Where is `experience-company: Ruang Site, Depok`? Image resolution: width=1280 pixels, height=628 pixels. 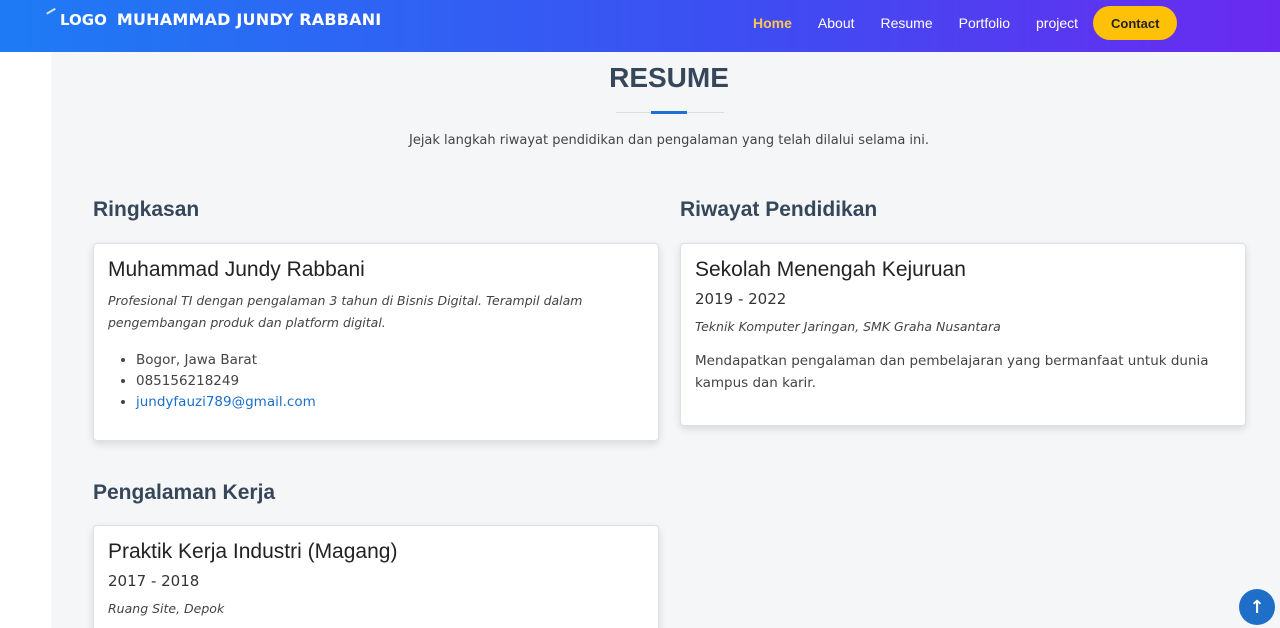 experience-company: Ruang Site, Depok is located at coordinates (166, 608).